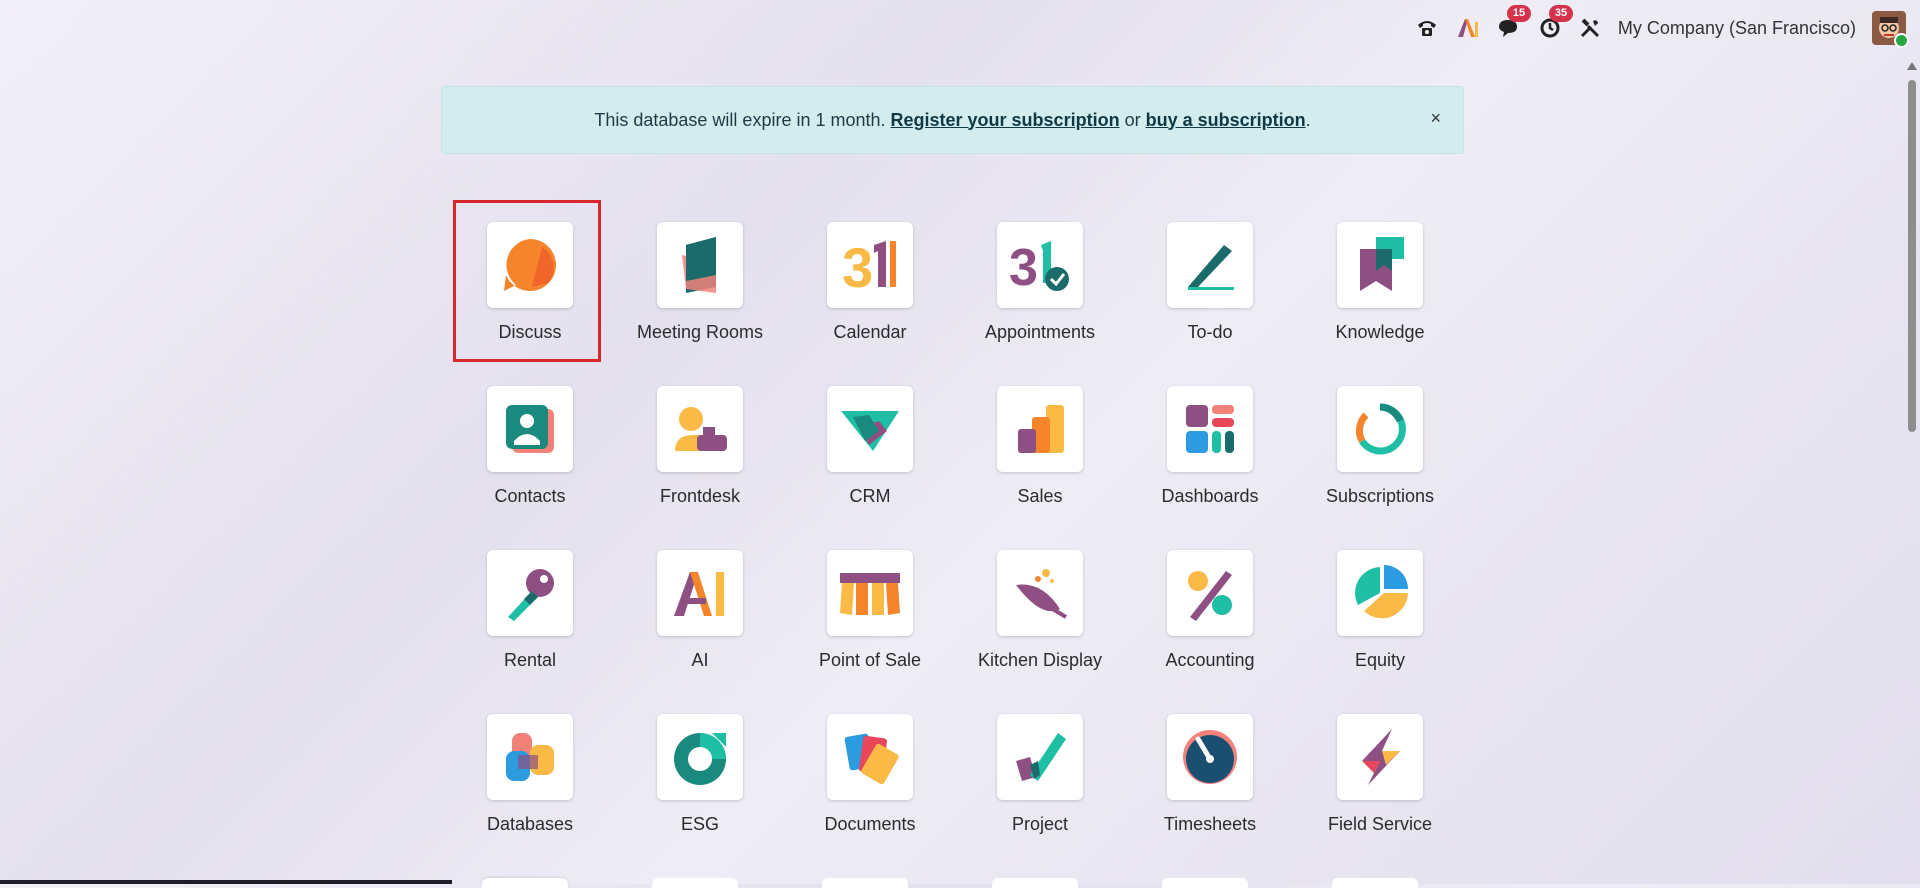 The image size is (1920, 888). Describe the element at coordinates (1380, 824) in the screenshot. I see `app-label: Field Service` at that location.